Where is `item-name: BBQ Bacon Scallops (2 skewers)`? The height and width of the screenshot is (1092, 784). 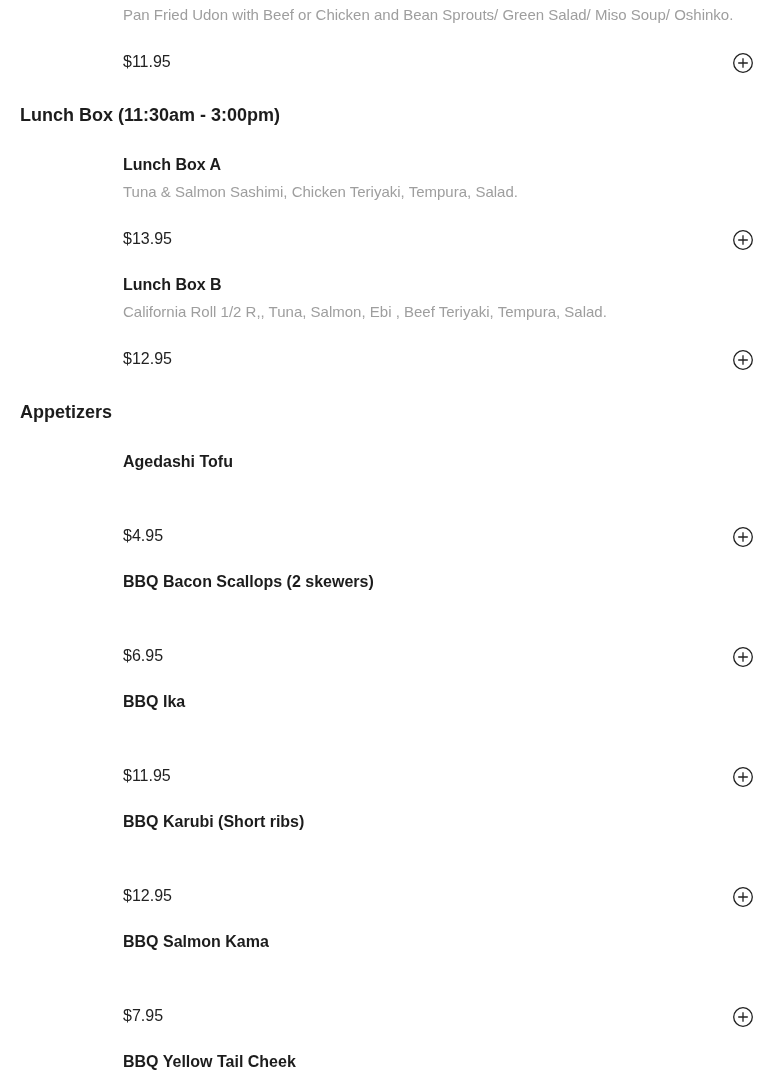 item-name: BBQ Bacon Scallops (2 skewers) is located at coordinates (248, 582).